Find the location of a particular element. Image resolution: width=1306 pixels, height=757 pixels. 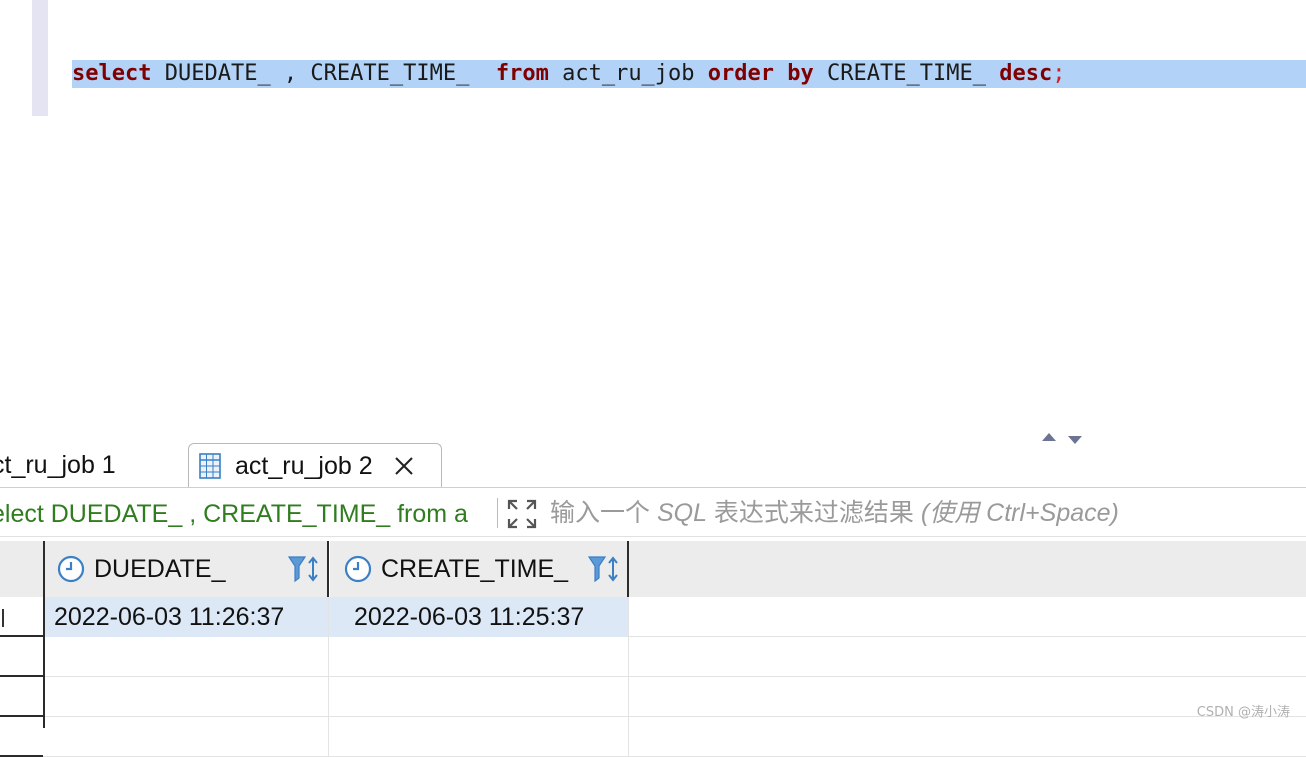

sql-token: by is located at coordinates (800, 73).